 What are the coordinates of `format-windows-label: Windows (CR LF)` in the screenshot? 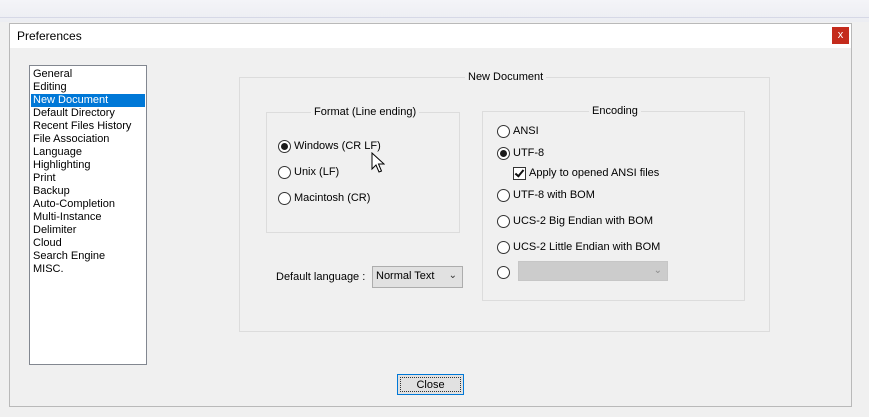 It's located at (337, 146).